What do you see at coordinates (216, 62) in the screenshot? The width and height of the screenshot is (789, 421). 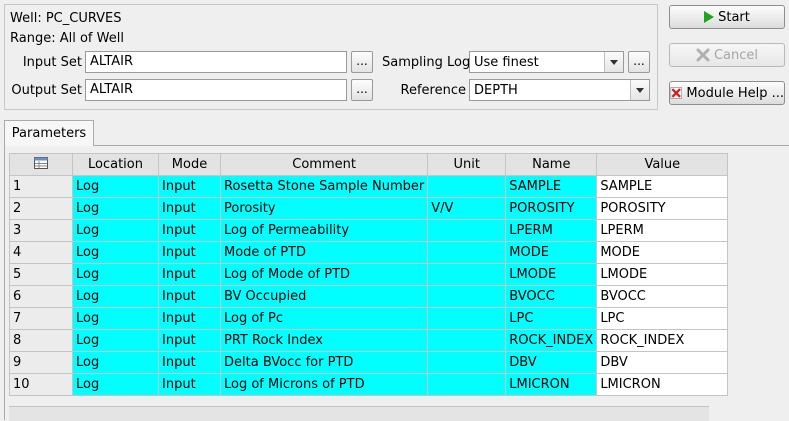 I see `input-set-field: ALTAIR` at bounding box center [216, 62].